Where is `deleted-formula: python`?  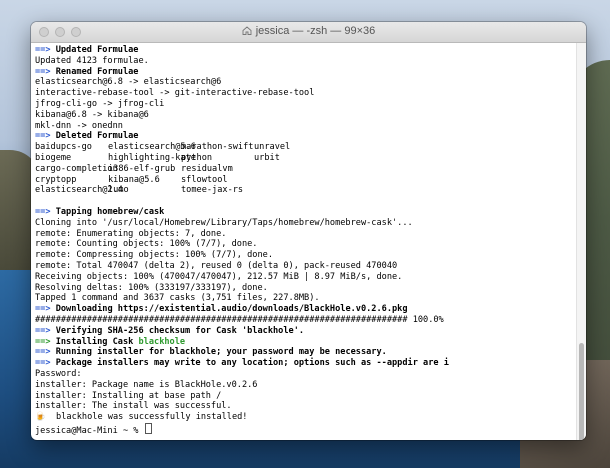 deleted-formula: python is located at coordinates (197, 157).